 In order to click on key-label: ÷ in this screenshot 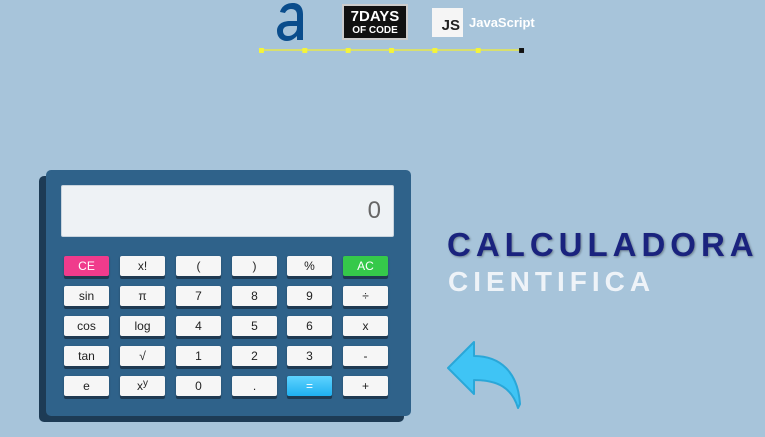, I will do `click(365, 296)`.